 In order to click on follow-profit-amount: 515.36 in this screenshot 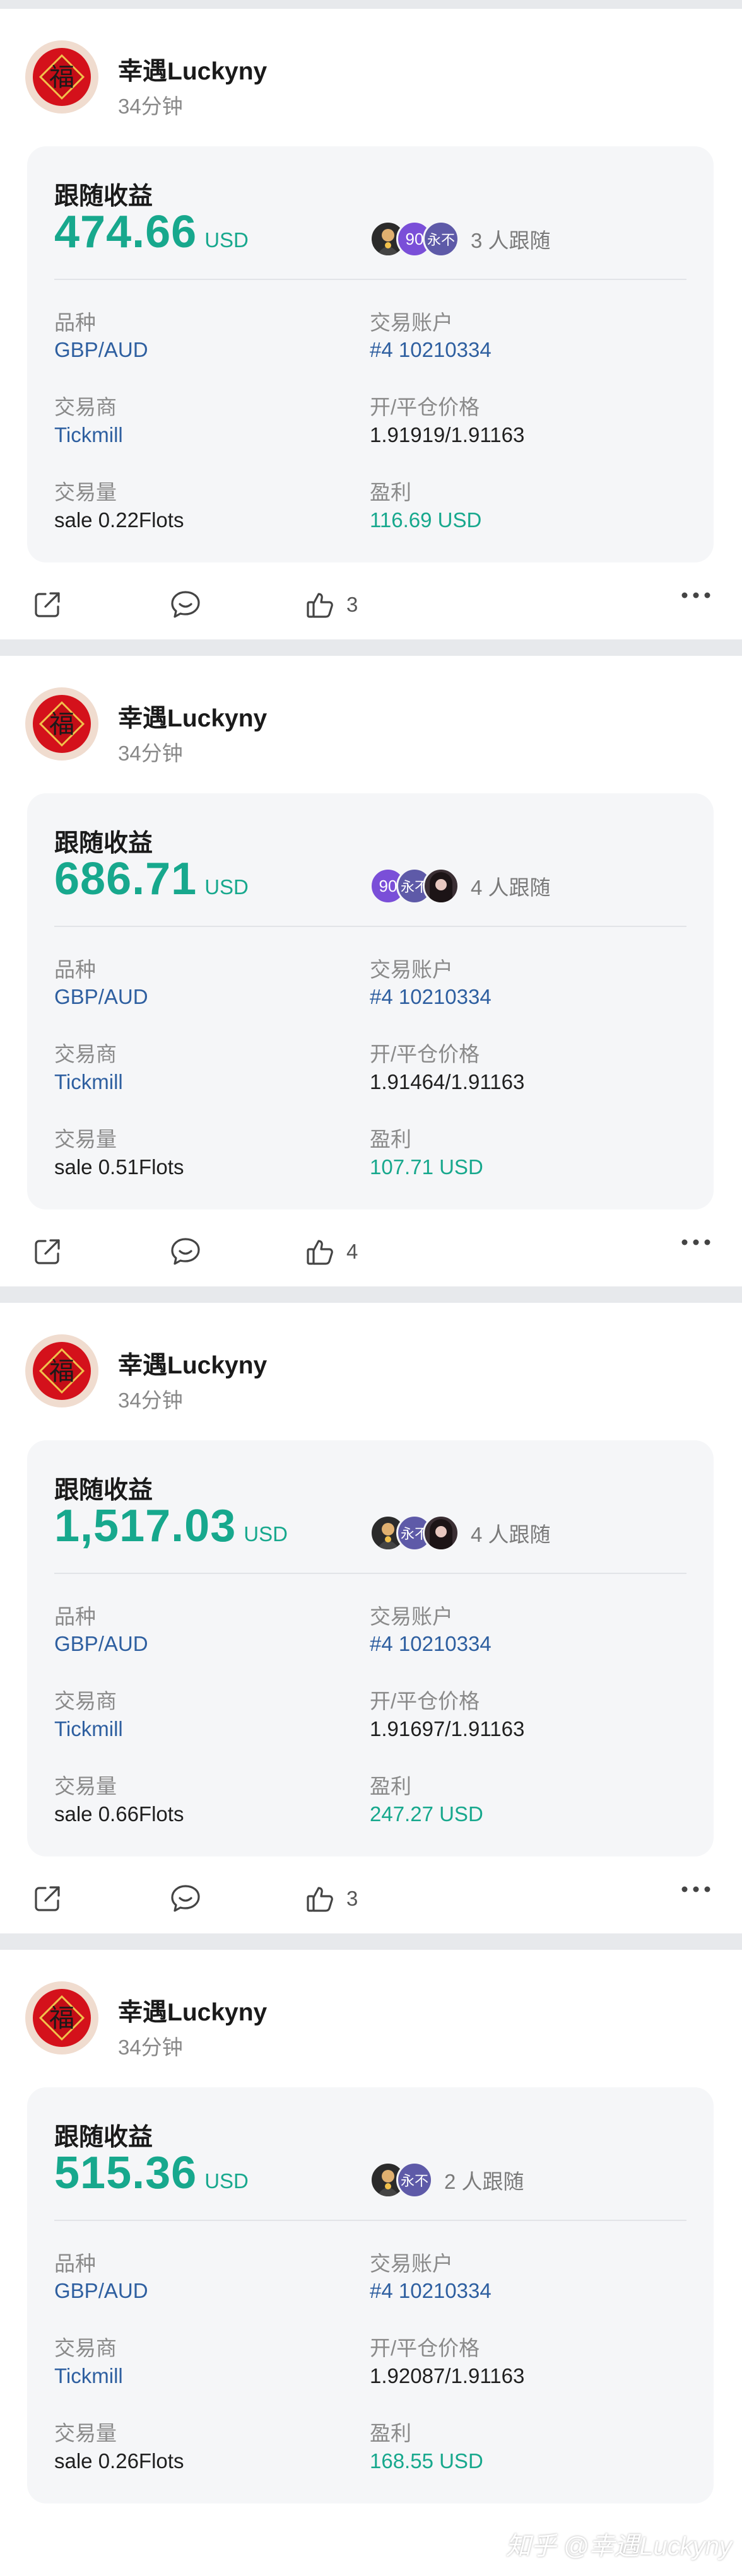, I will do `click(126, 2173)`.